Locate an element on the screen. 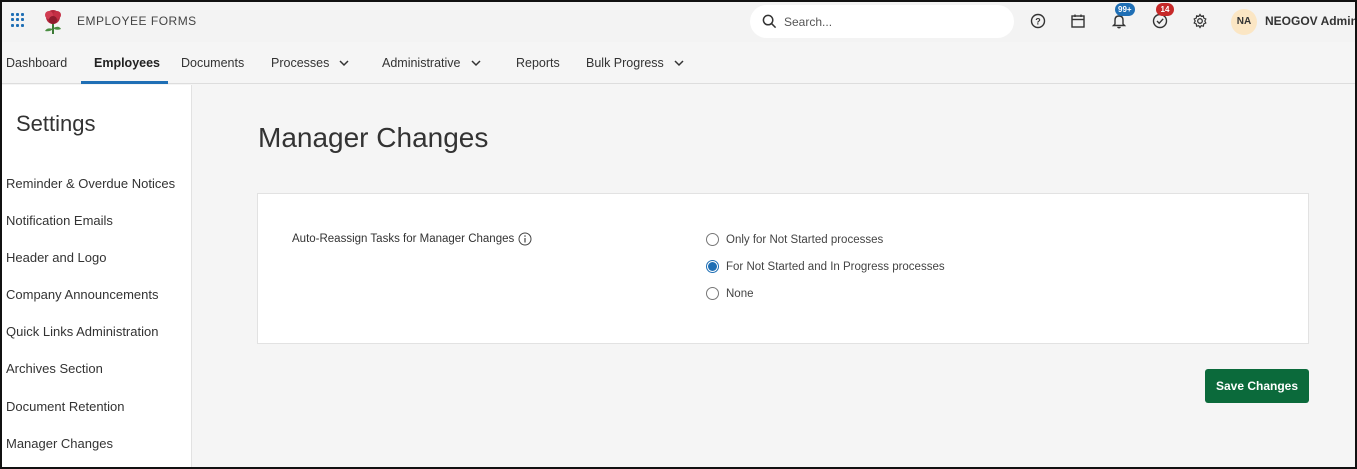  app-title: EMPLOYEE FORMS is located at coordinates (137, 21).